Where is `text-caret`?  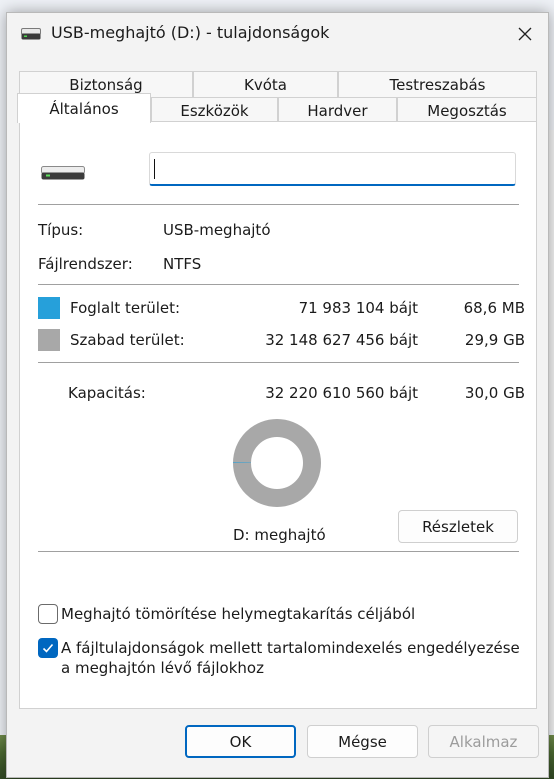 text-caret is located at coordinates (154, 169).